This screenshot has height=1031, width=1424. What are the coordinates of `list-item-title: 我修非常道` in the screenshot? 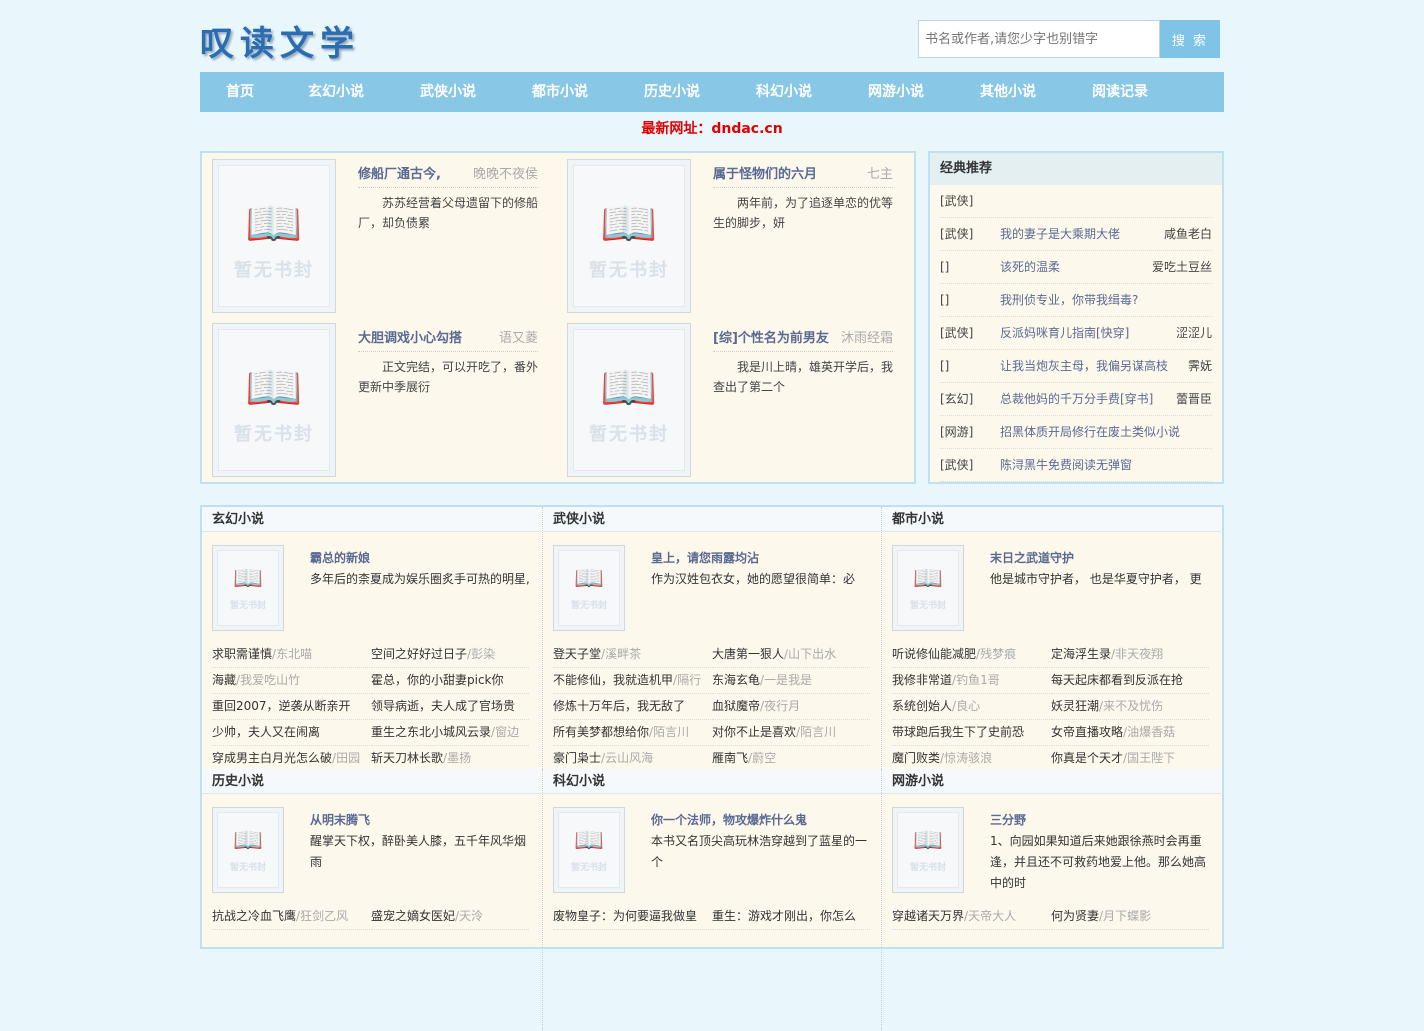 It's located at (922, 680).